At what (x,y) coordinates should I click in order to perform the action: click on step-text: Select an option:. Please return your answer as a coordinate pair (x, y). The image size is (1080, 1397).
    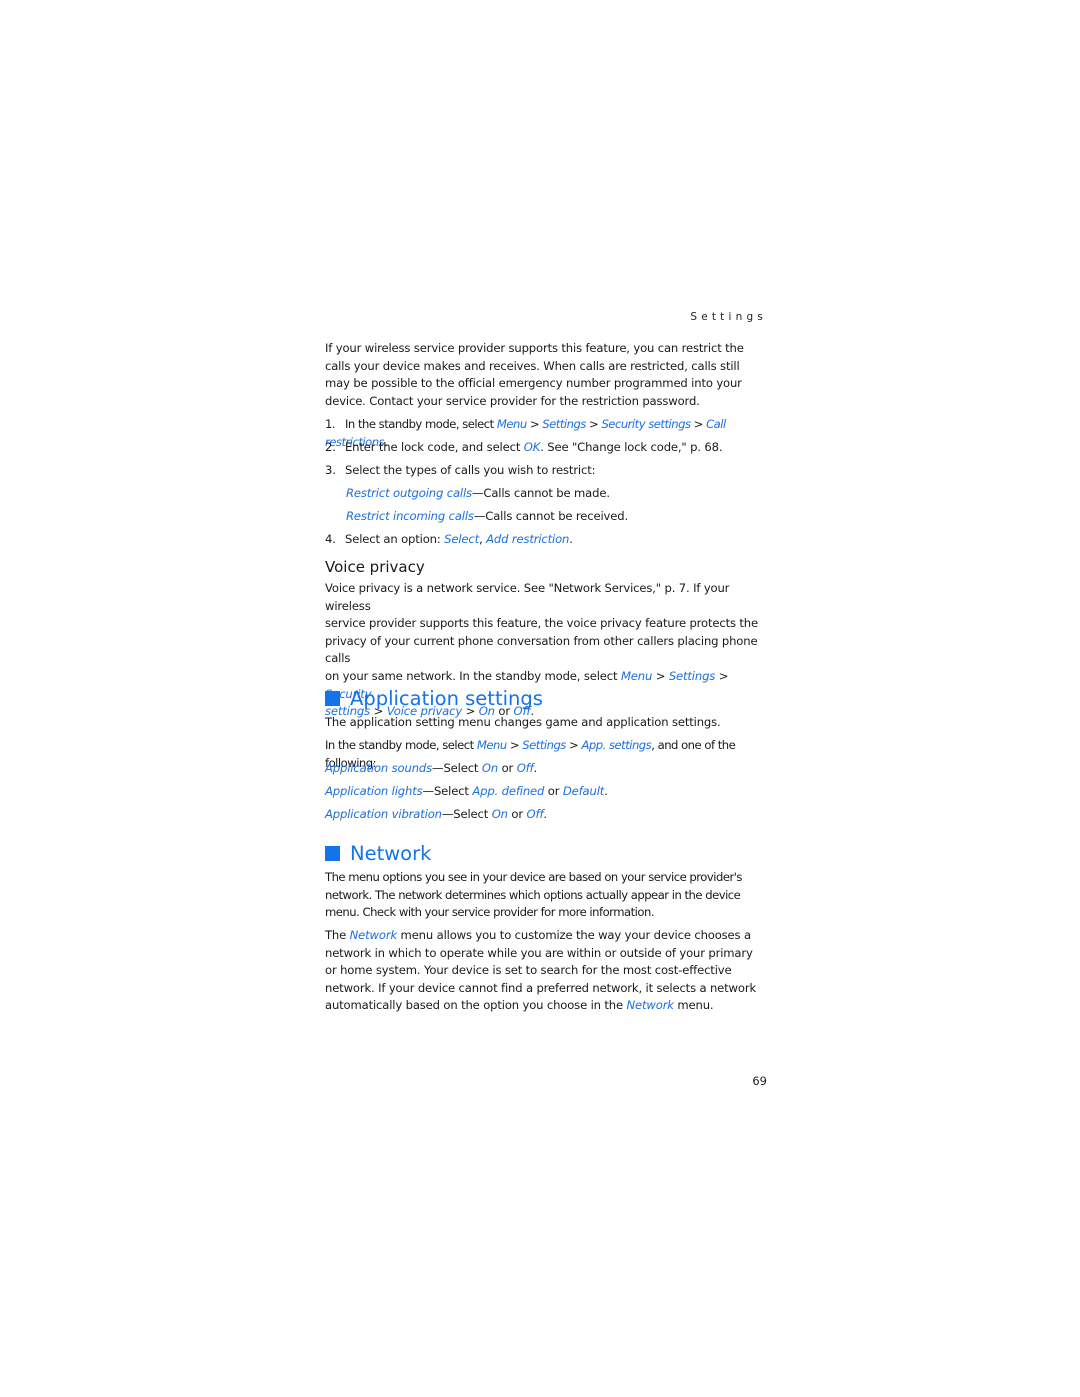
    Looking at the image, I should click on (395, 539).